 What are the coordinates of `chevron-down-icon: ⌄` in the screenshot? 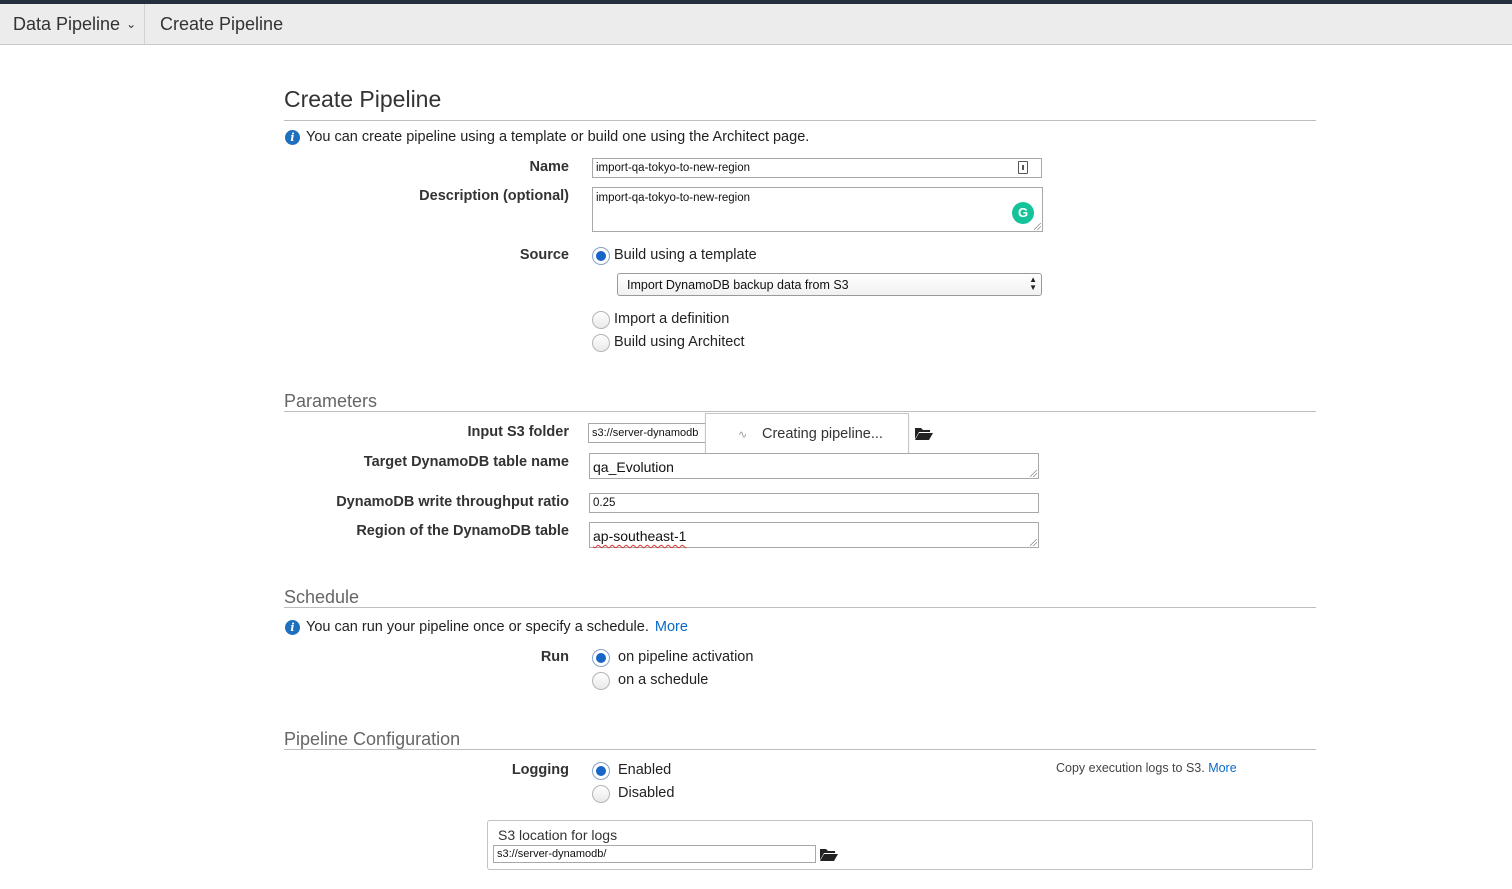 It's located at (131, 24).